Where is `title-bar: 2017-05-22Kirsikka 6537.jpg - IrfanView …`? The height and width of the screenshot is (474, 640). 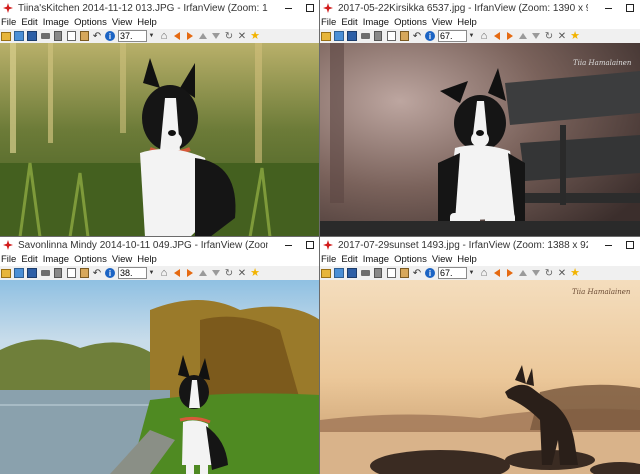 title-bar: 2017-05-22Kirsikka 6537.jpg - IrfanView … is located at coordinates (480, 8).